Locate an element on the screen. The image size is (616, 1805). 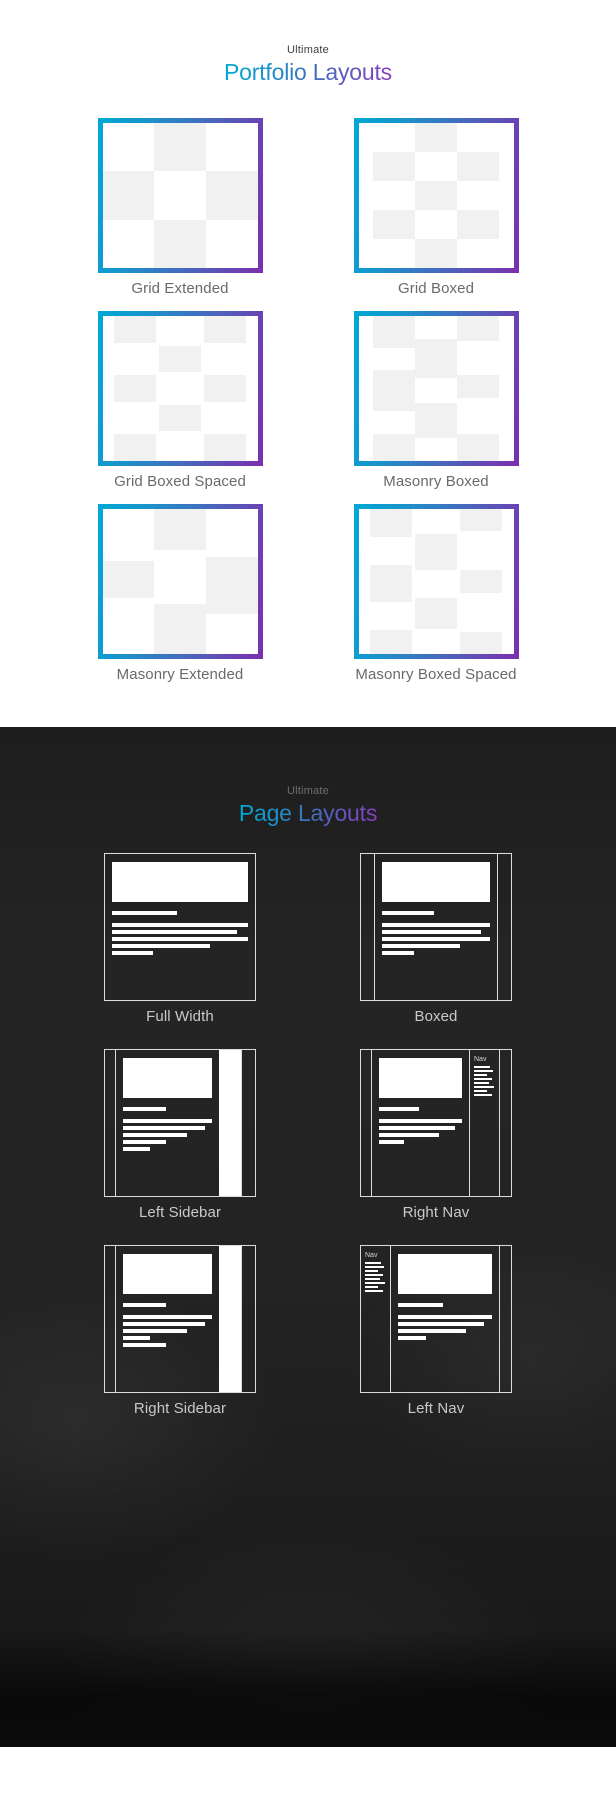
page-card-label: Right Sidebar is located at coordinates (180, 1408).